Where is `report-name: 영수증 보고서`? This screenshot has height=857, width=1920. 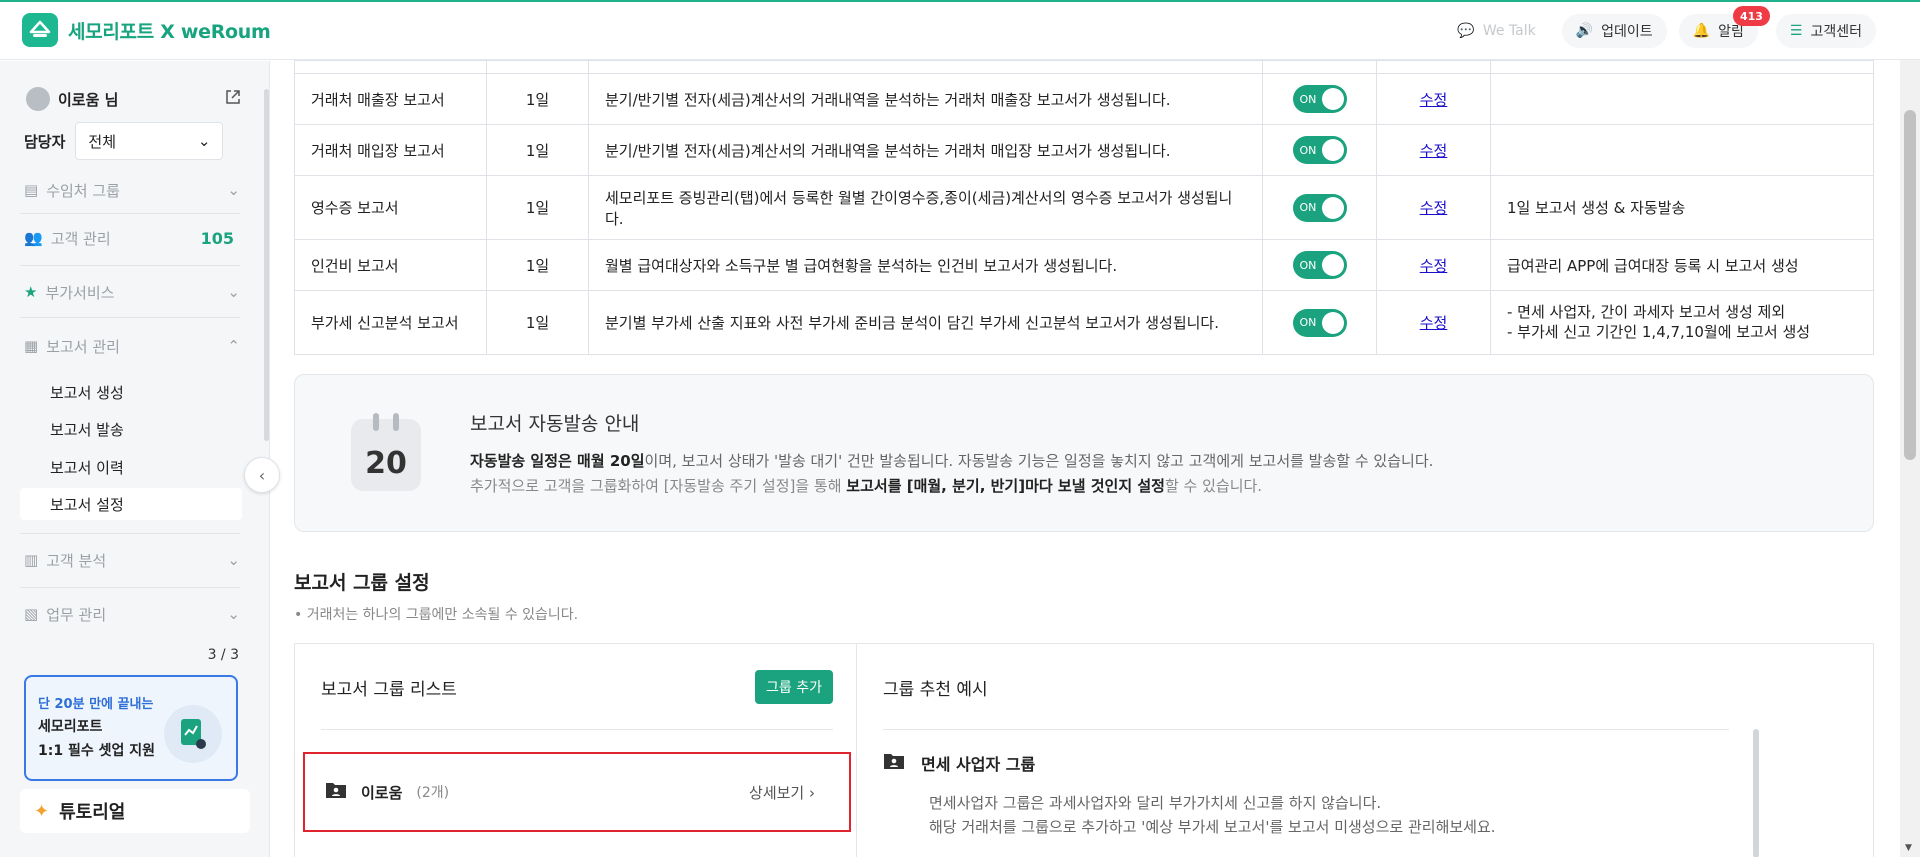
report-name: 영수증 보고서 is located at coordinates (390, 207).